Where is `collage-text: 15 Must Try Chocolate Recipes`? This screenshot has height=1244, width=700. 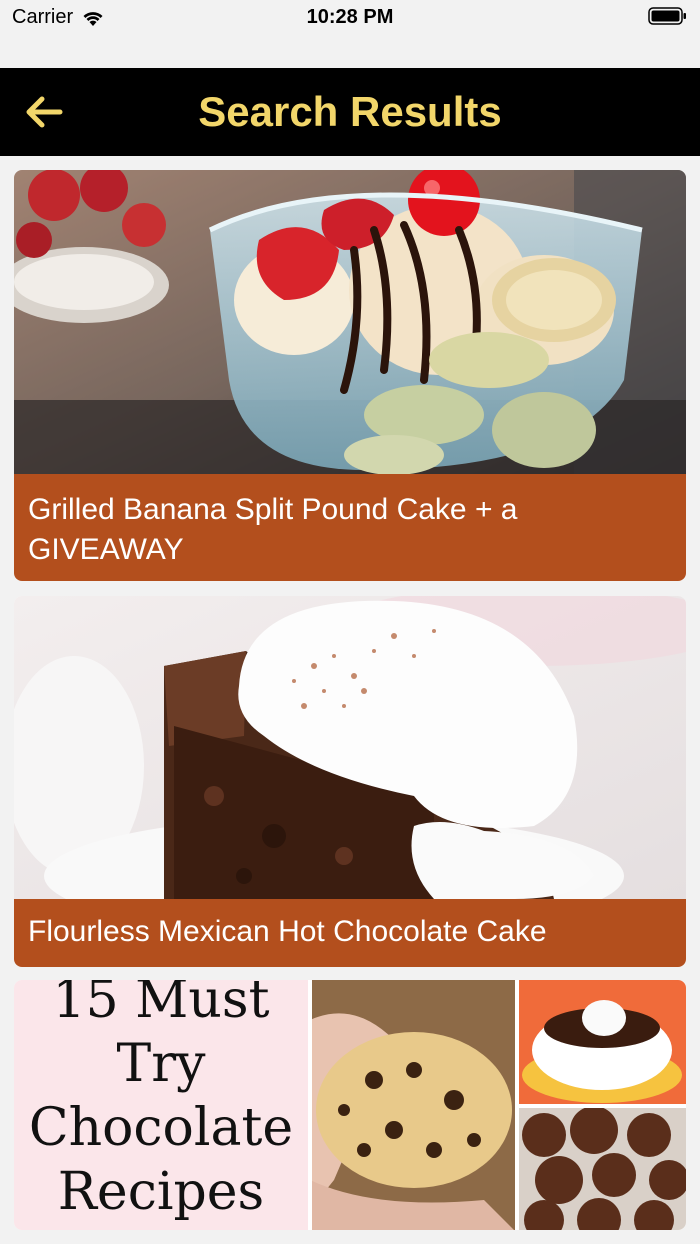
collage-text: 15 Must Try Chocolate Recipes is located at coordinates (161, 1101).